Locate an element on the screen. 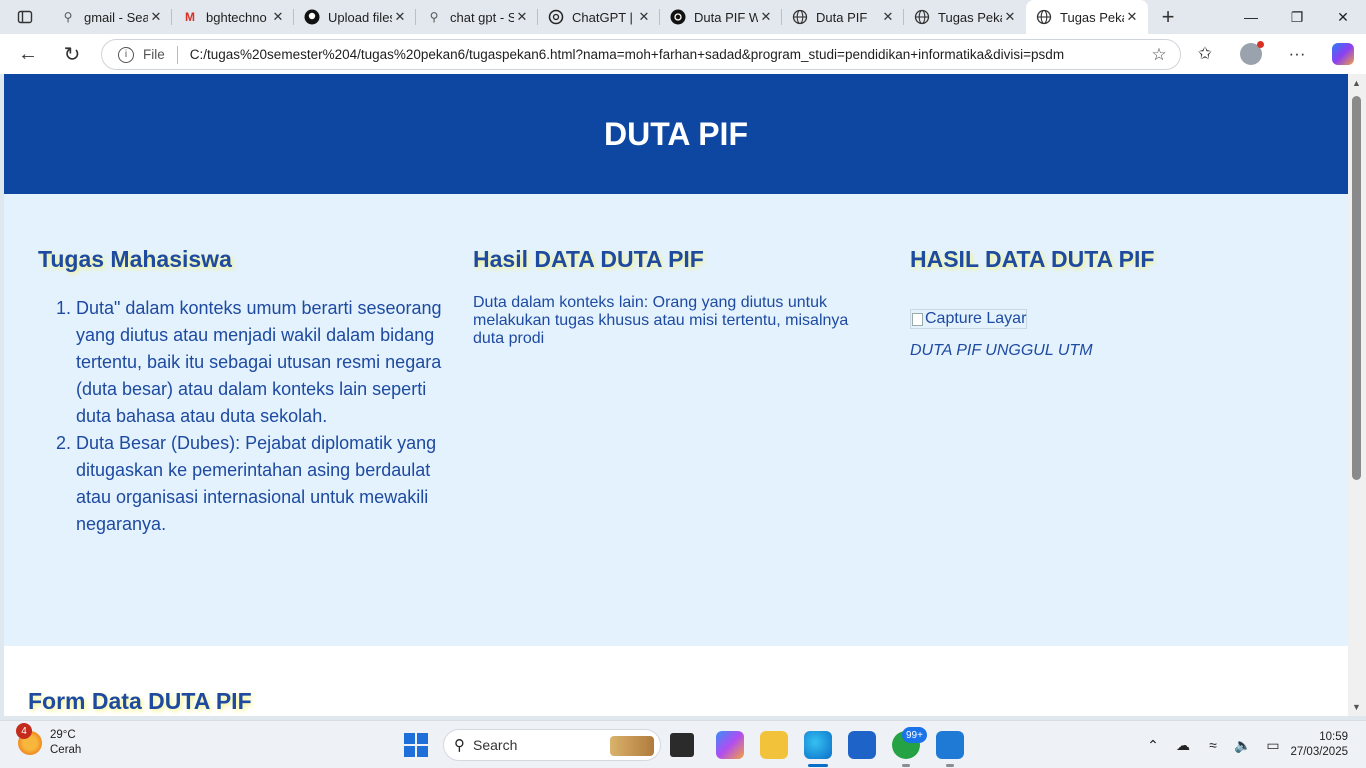  page-scrollbar: ▲ ▼ is located at coordinates (1357, 395).